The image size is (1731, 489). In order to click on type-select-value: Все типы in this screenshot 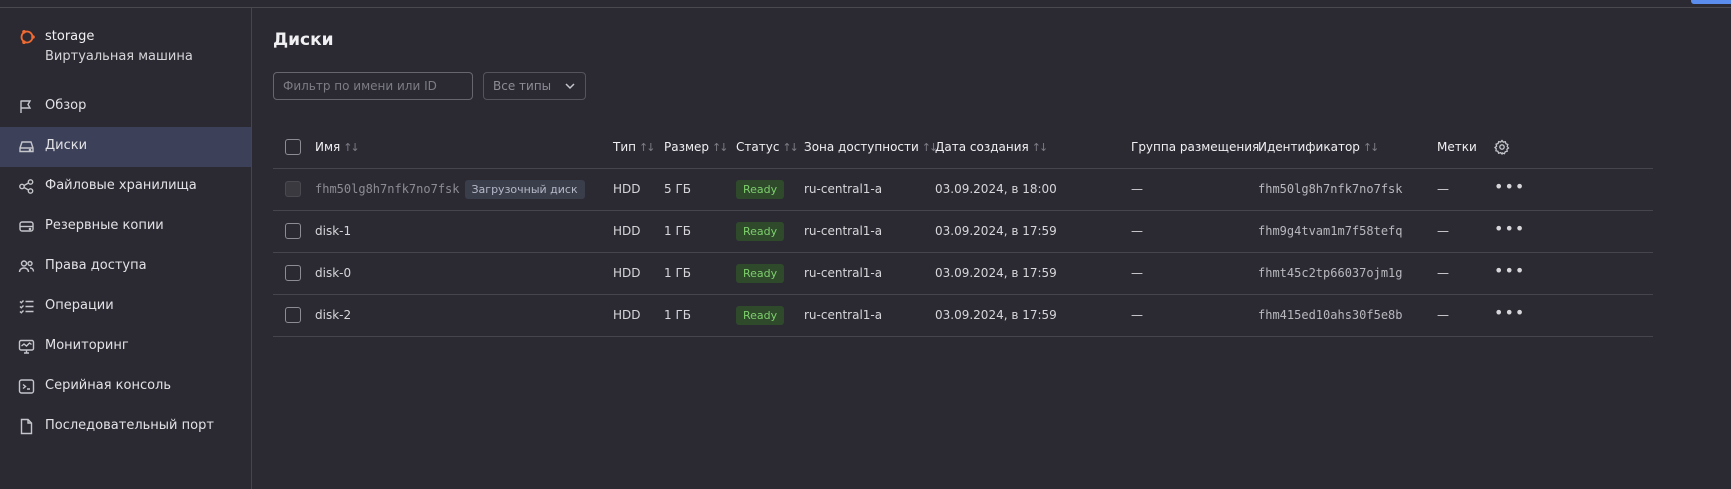, I will do `click(522, 86)`.